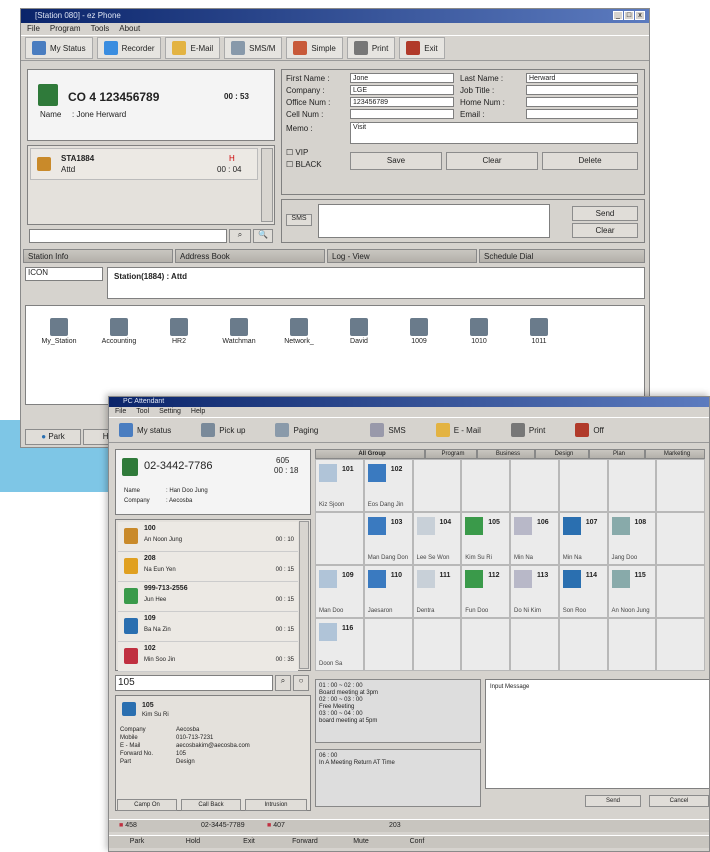 The height and width of the screenshot is (852, 710). What do you see at coordinates (675, 454) in the screenshot?
I see `tab-marketing: Marketing` at bounding box center [675, 454].